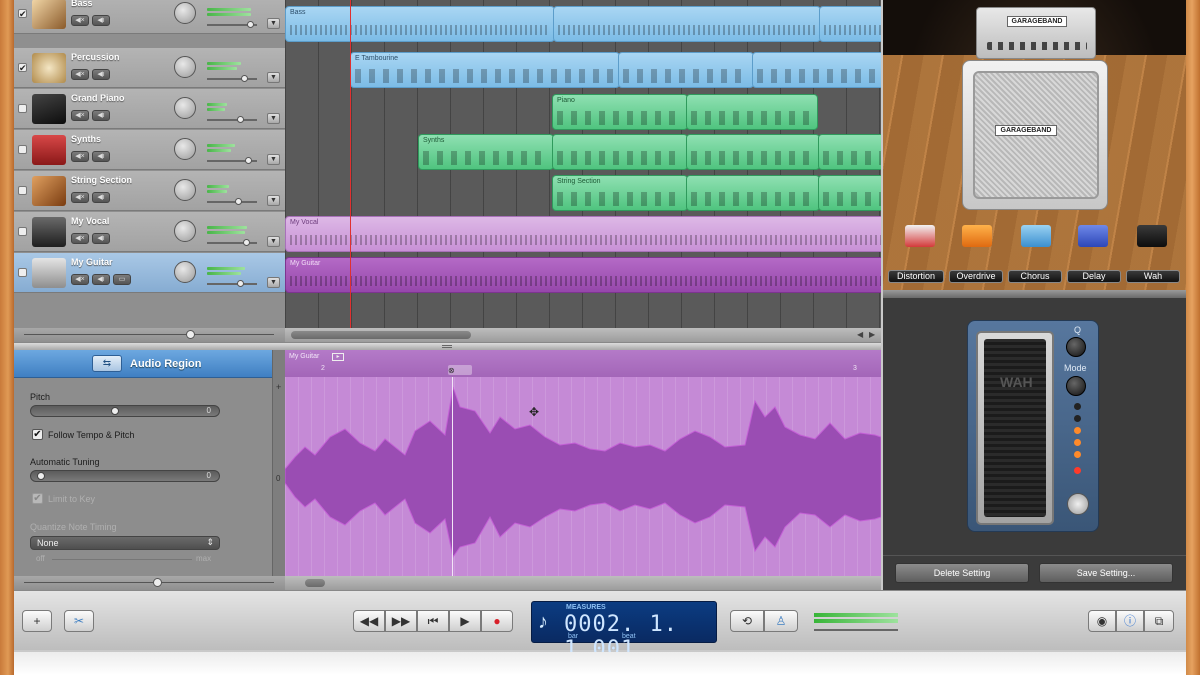  What do you see at coordinates (149, 68) in the screenshot?
I see `track-header-percussion: ✔ Percussion ◀× ◀ı ▼` at bounding box center [149, 68].